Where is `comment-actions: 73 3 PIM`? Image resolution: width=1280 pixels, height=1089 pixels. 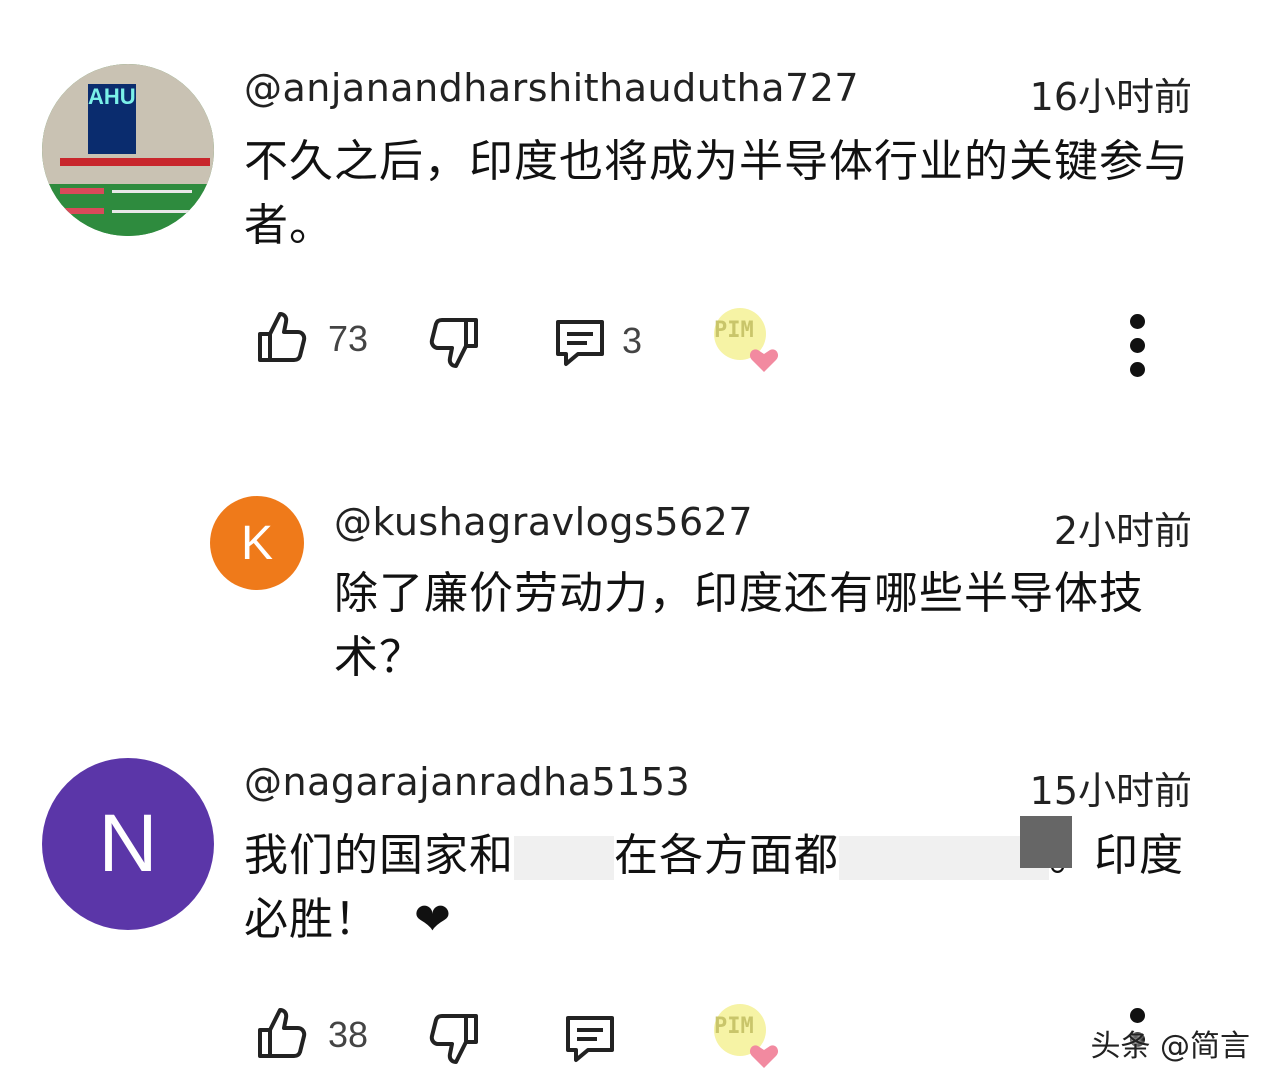 comment-actions: 73 3 PIM is located at coordinates (640, 340).